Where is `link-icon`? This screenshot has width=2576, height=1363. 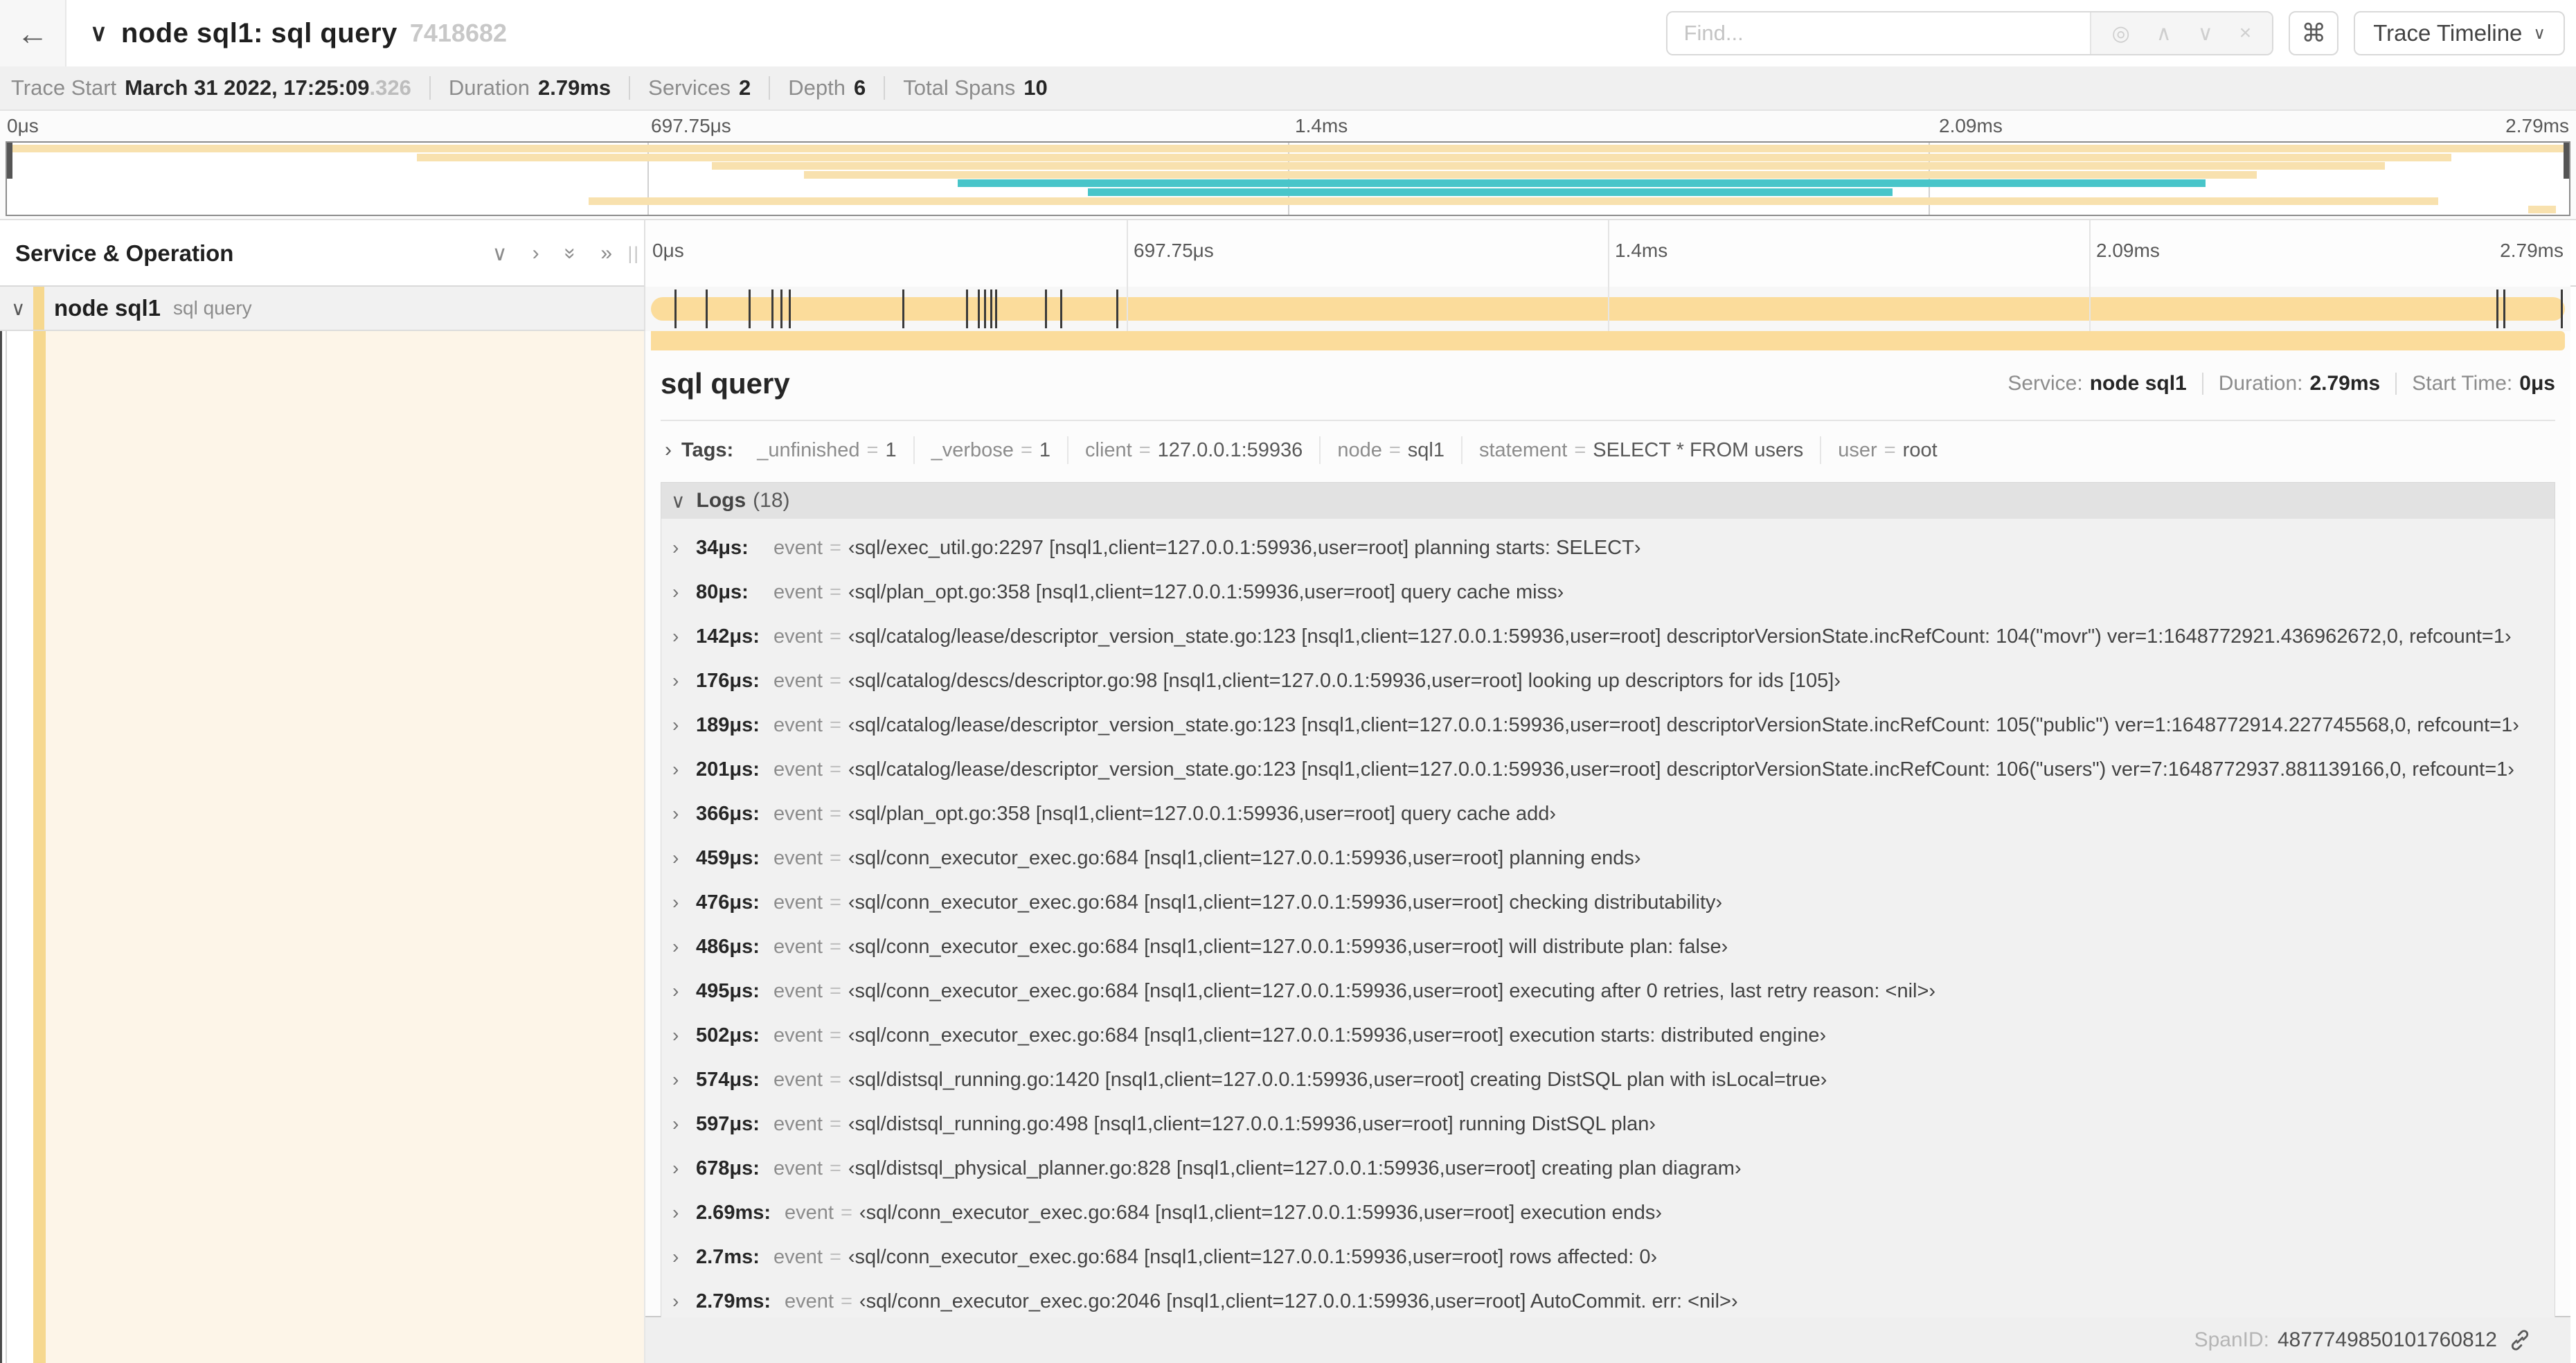 link-icon is located at coordinates (2520, 1340).